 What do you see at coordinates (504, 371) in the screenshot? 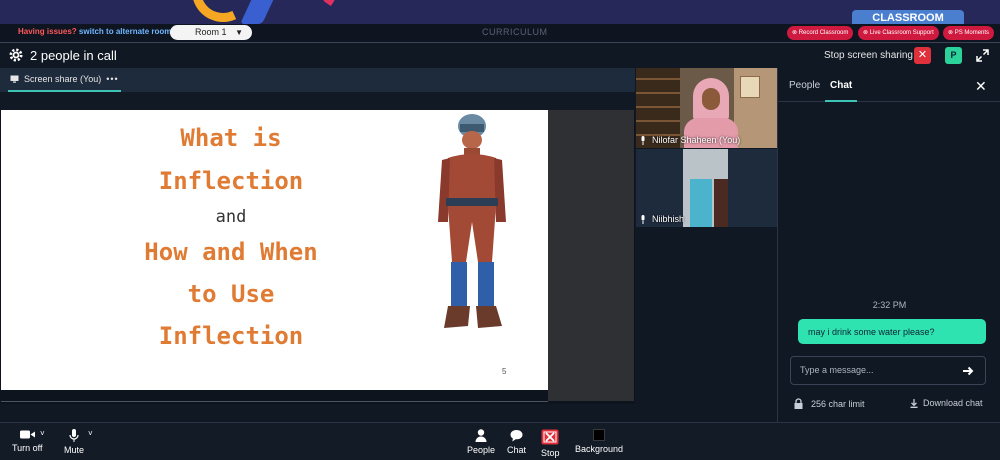
I see `slide-page-number: 5` at bounding box center [504, 371].